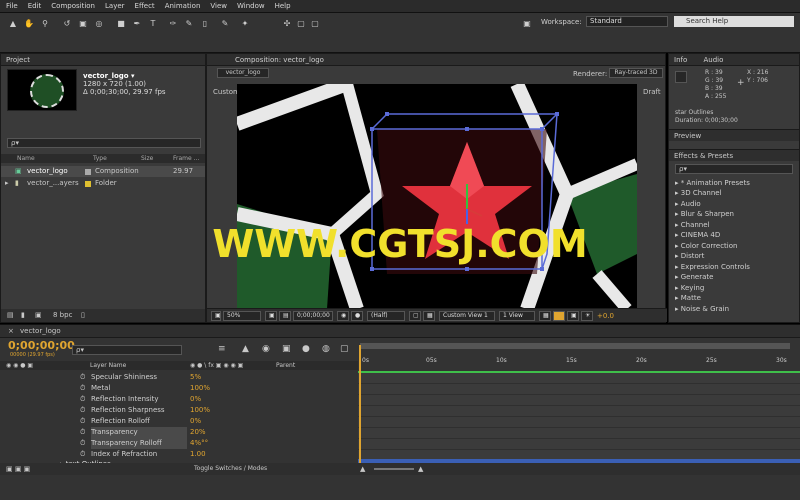  What do you see at coordinates (73, 6) in the screenshot?
I see `menu-composition: Composition` at bounding box center [73, 6].